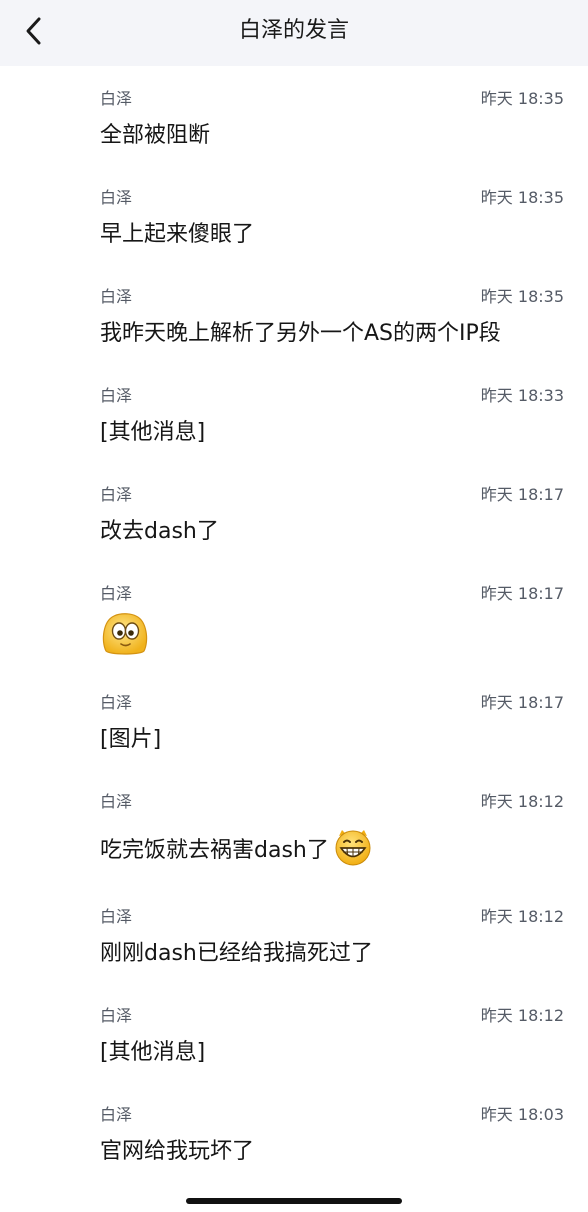 This screenshot has width=588, height=1212. I want to click on message-text: [图片], so click(131, 739).